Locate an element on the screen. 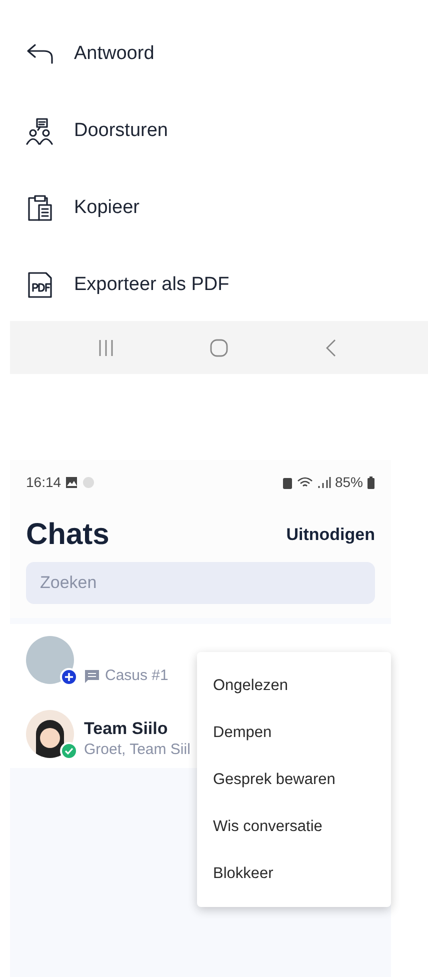 This screenshot has height=977, width=428. status-time: 16:14 is located at coordinates (44, 482).